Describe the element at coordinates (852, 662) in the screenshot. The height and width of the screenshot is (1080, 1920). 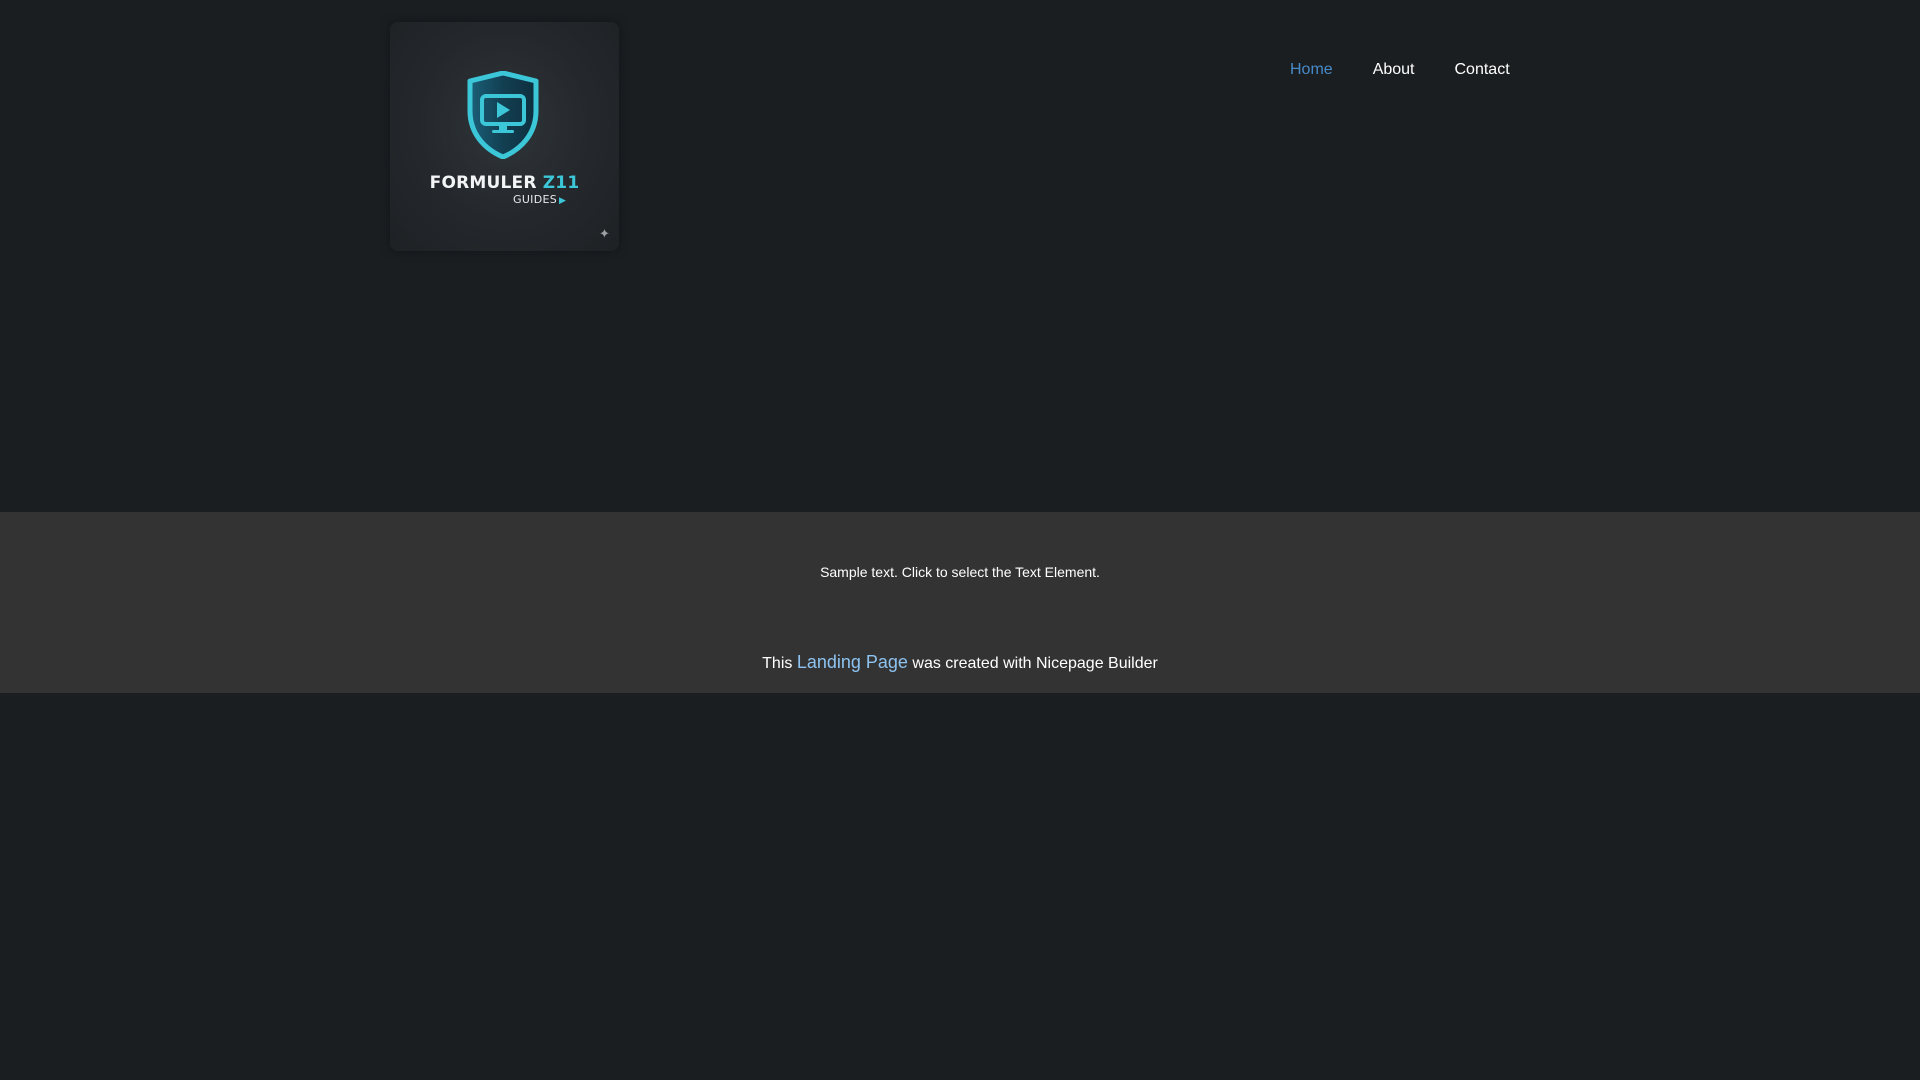
I see `landing-page-link: Landing Page` at that location.